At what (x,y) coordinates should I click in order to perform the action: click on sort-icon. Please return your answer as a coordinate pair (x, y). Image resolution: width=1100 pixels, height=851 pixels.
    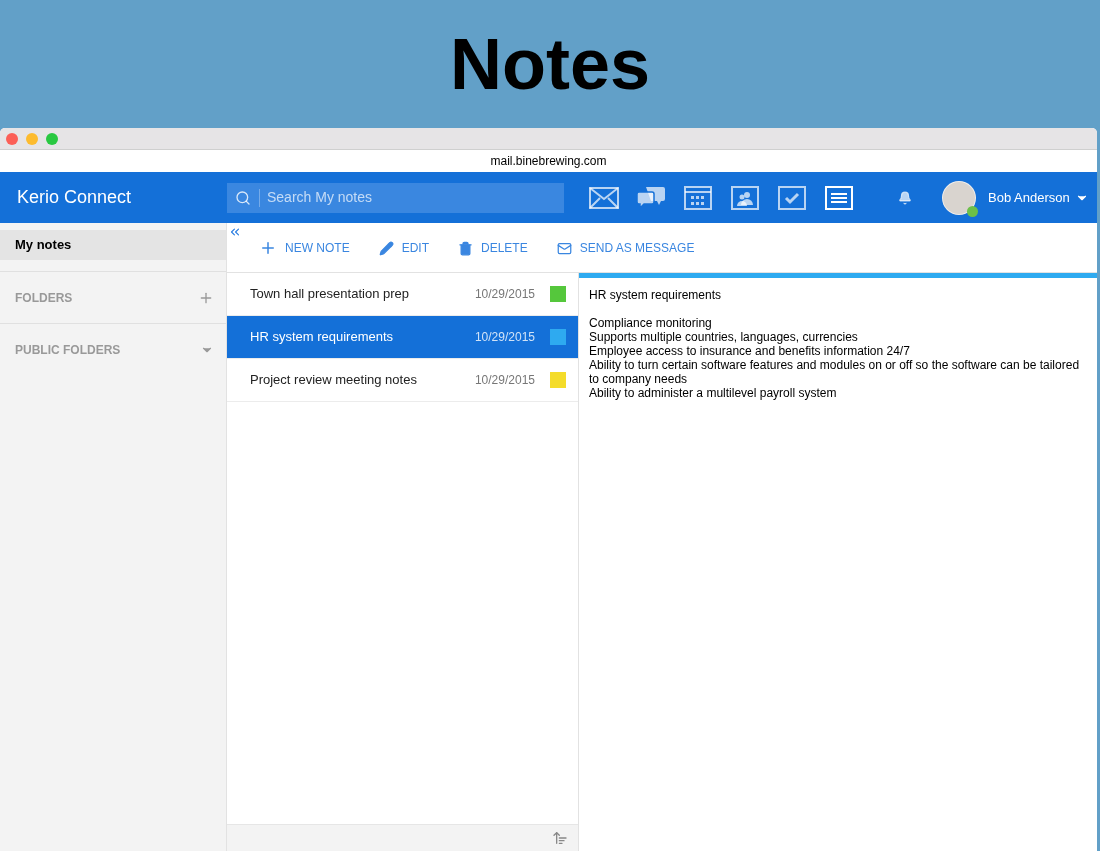
    Looking at the image, I should click on (560, 838).